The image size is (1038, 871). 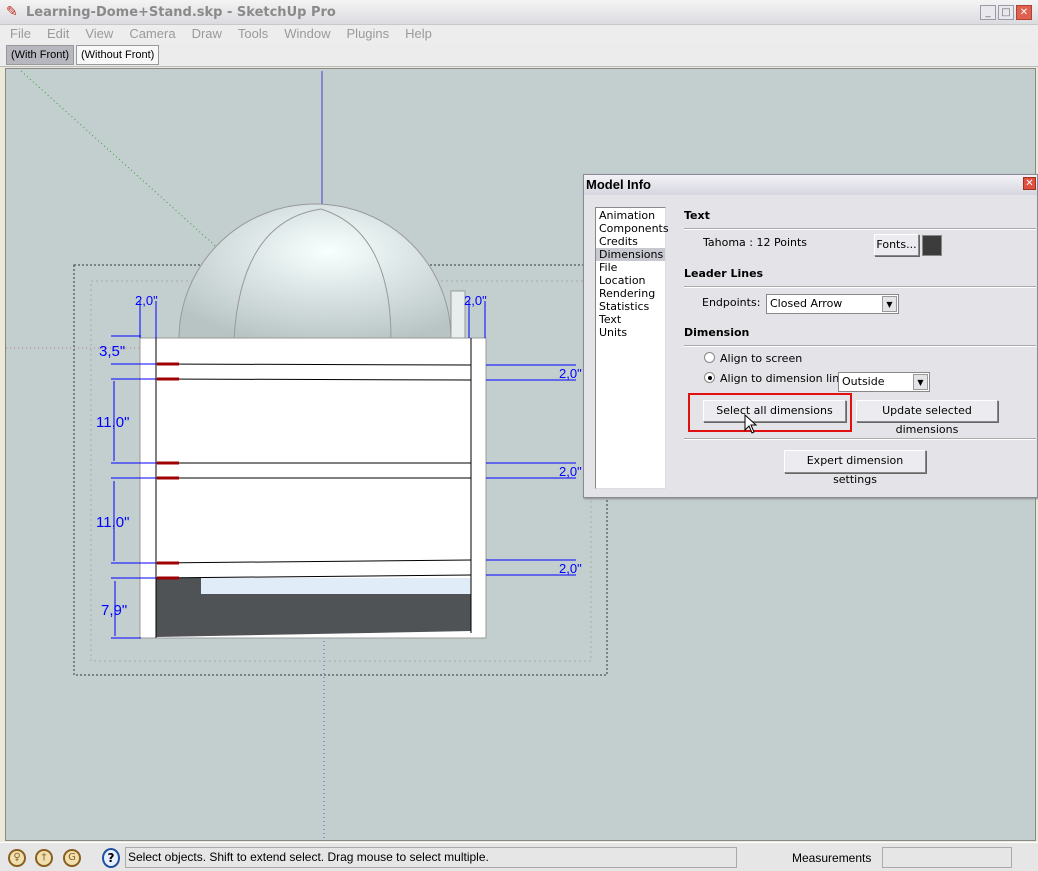 I want to click on category-location: Location, so click(x=630, y=280).